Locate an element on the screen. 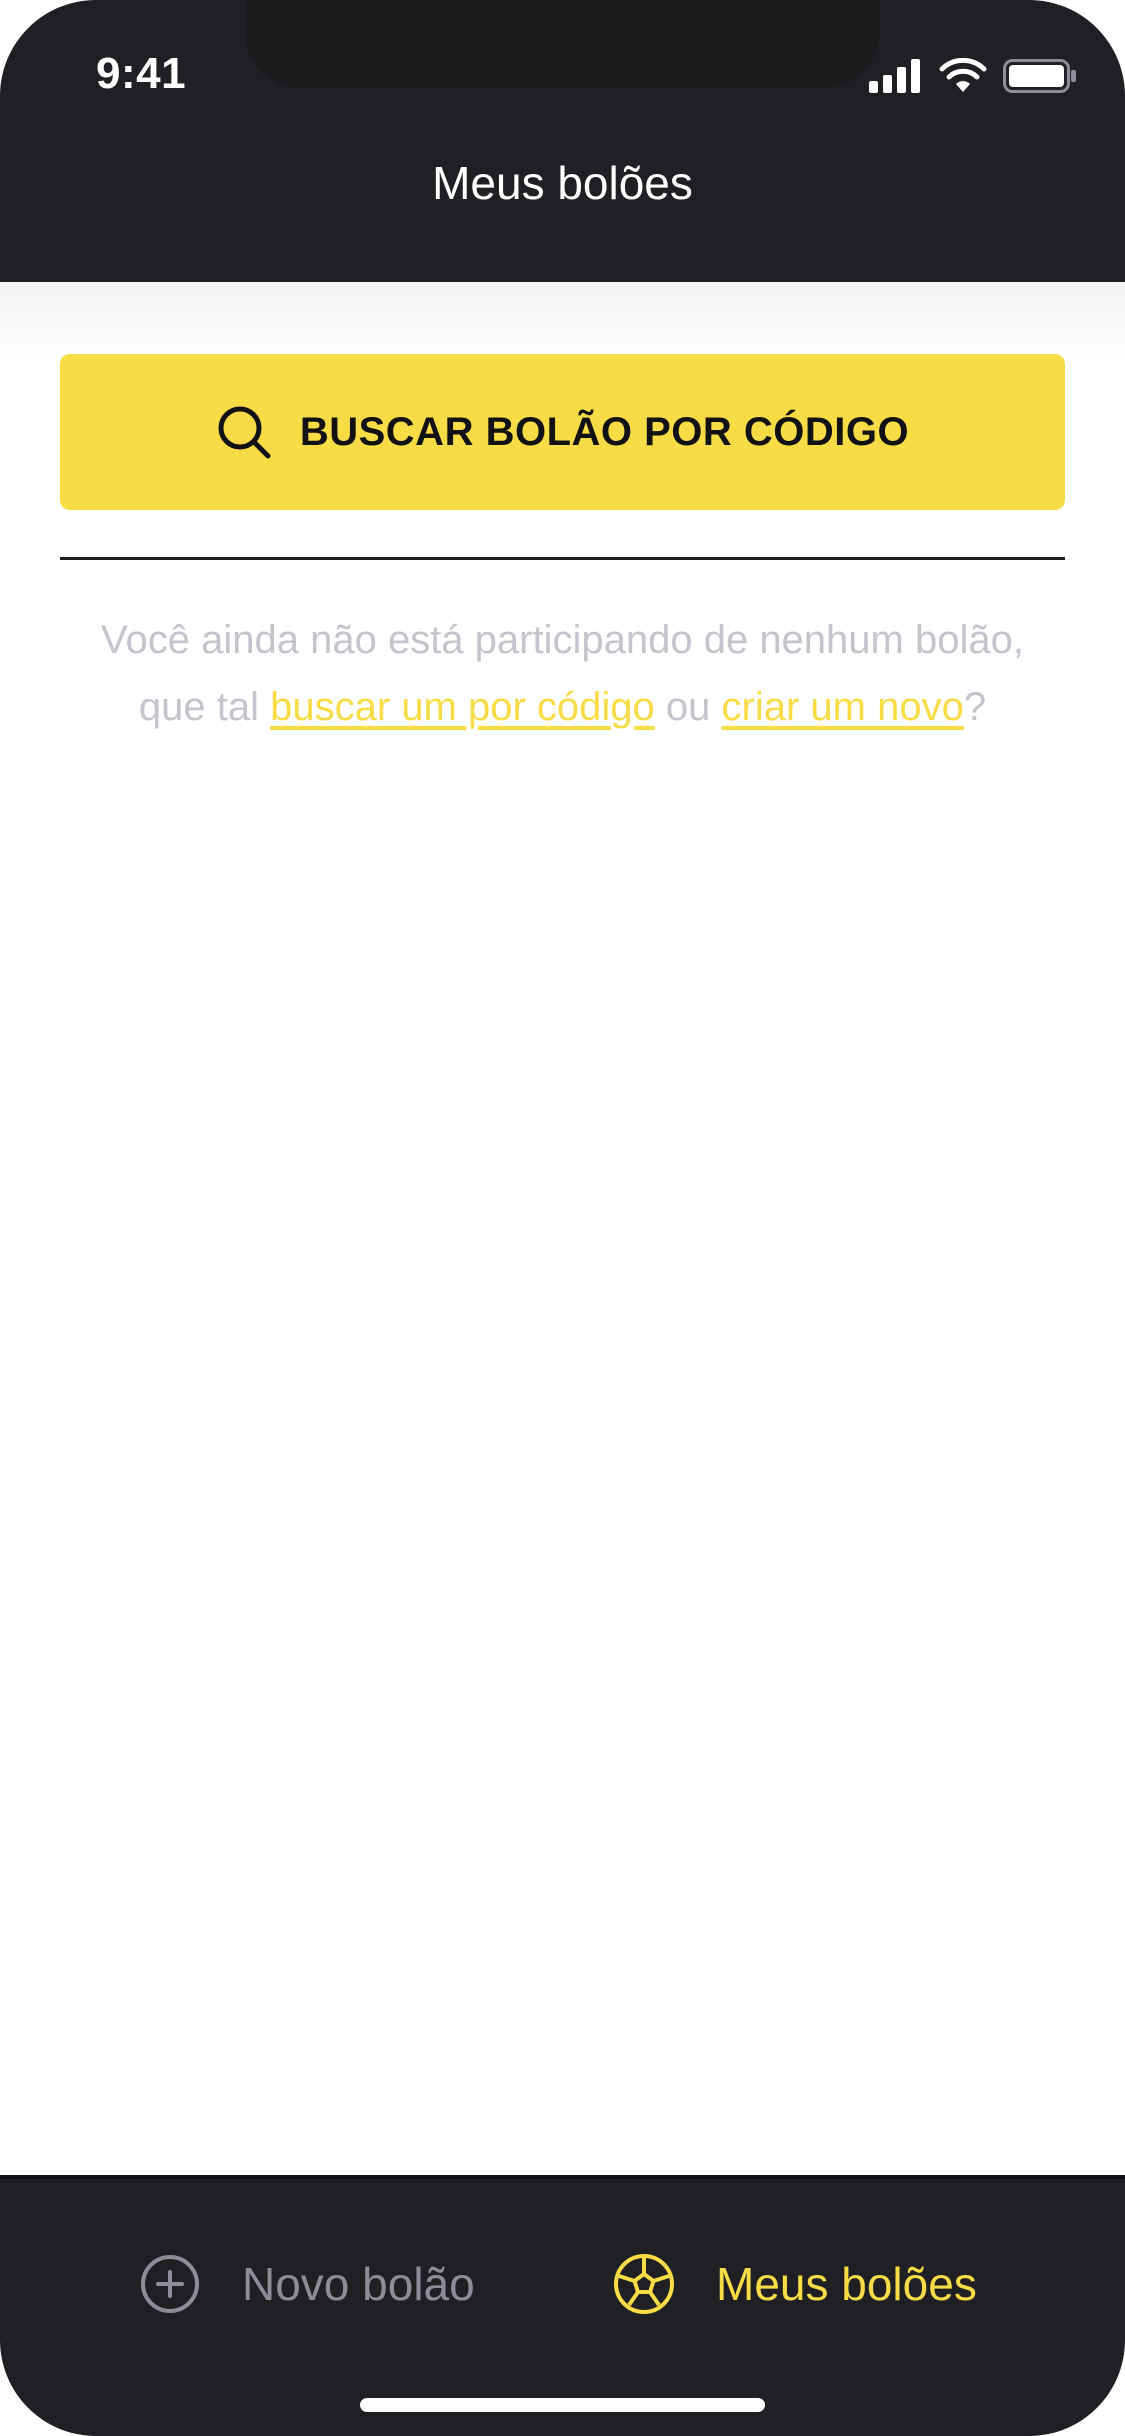 Image resolution: width=1125 pixels, height=2436 pixels. search-by-code-link: buscar um por código is located at coordinates (462, 707).